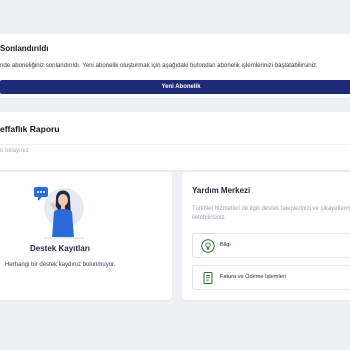  I want to click on help-item-invoice-payment: Fatura ve Ödeme İşlemleri, so click(271, 277).